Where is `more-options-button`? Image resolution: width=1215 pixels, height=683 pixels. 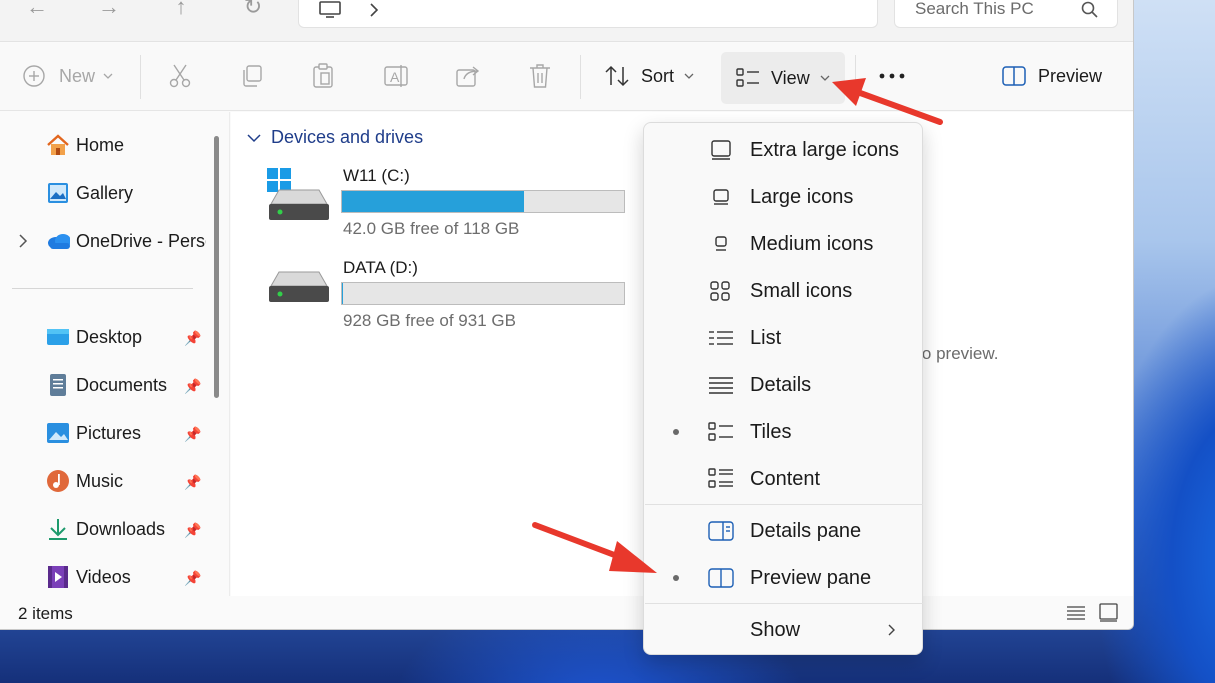 more-options-button is located at coordinates (892, 76).